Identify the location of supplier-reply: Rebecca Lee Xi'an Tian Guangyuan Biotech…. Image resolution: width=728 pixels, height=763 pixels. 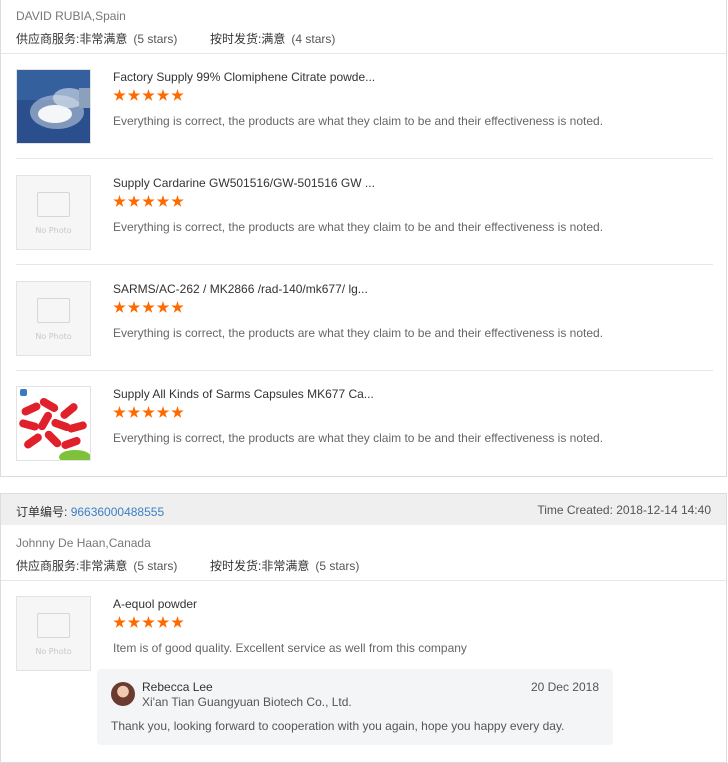
(355, 707).